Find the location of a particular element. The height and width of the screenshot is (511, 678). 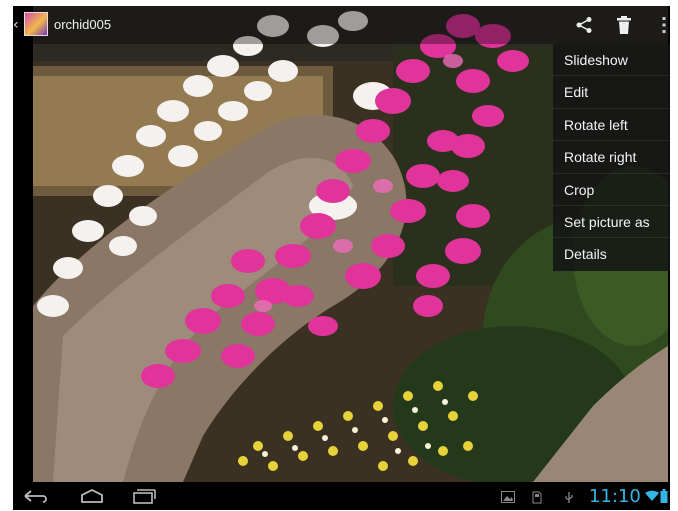

gallery-notification-icon is located at coordinates (508, 497).